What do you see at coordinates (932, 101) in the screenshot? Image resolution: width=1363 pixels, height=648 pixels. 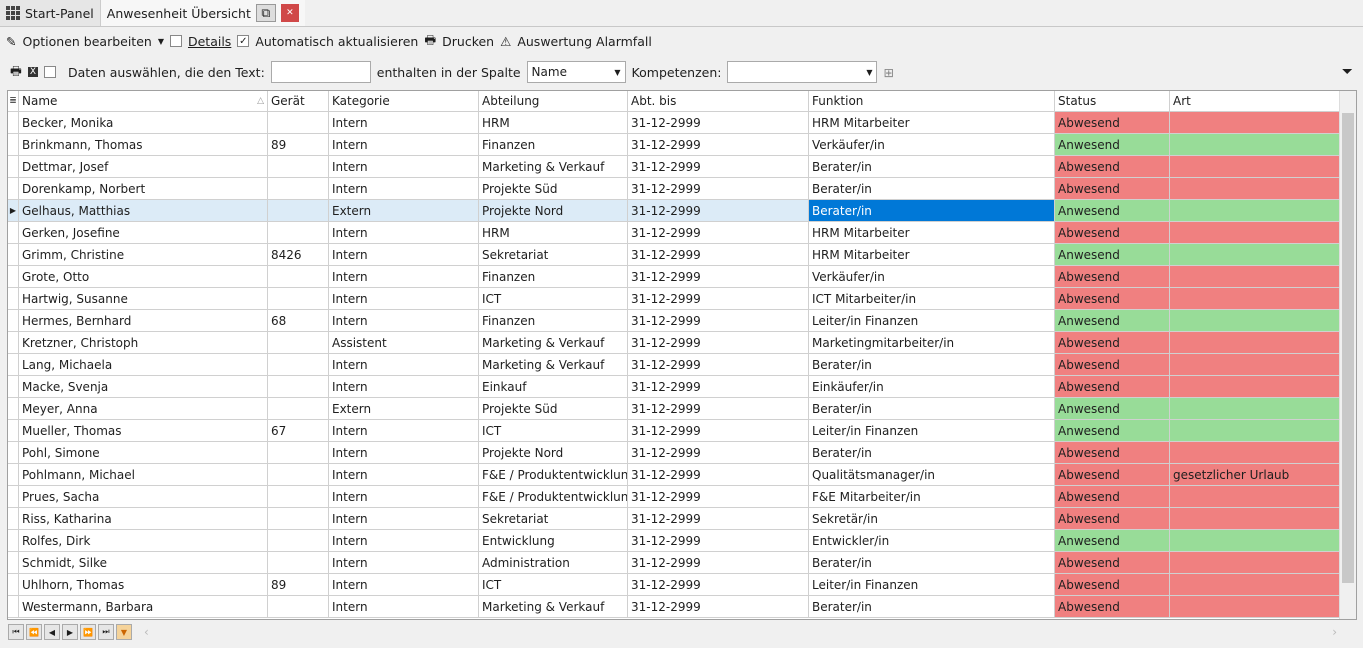 I see `column-header: Funktion` at bounding box center [932, 101].